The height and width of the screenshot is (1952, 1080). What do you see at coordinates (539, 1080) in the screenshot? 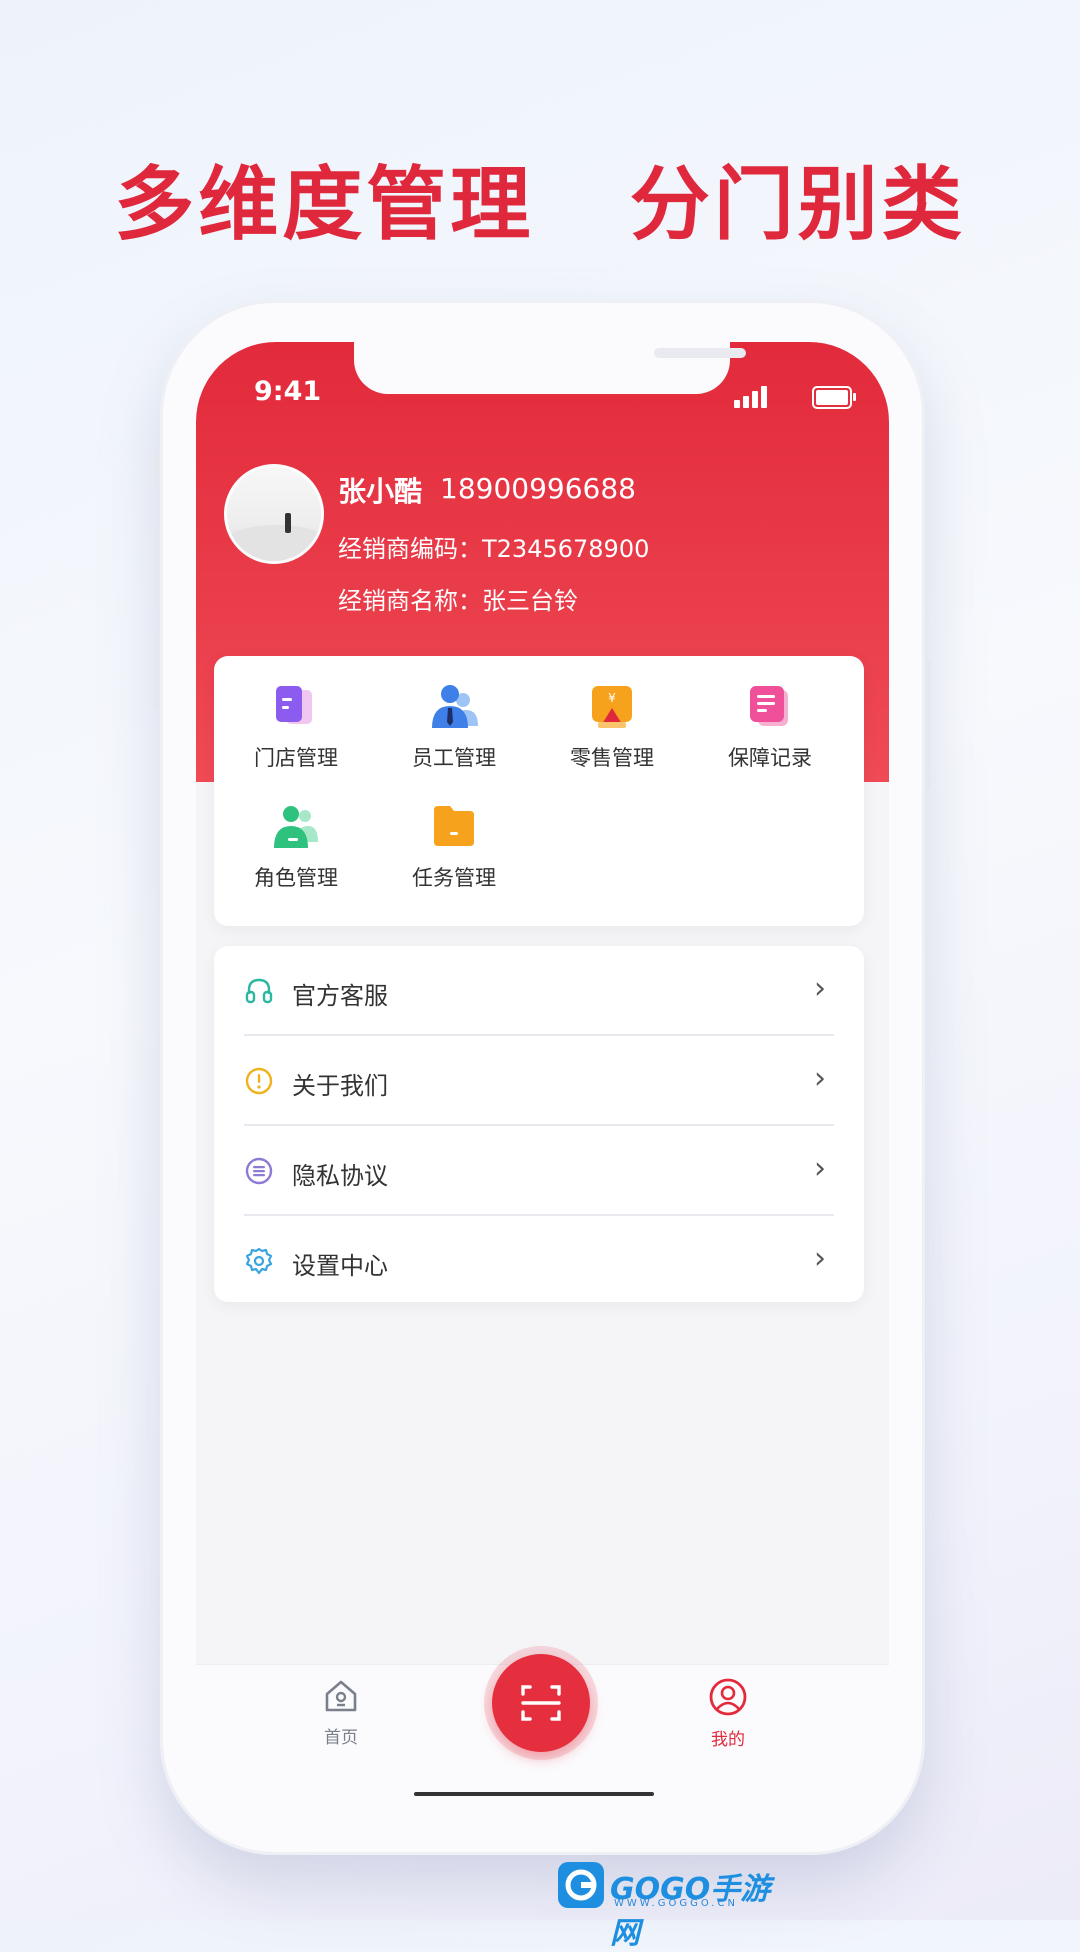
I see `menu-item-about: 关于我们 ›` at bounding box center [539, 1080].